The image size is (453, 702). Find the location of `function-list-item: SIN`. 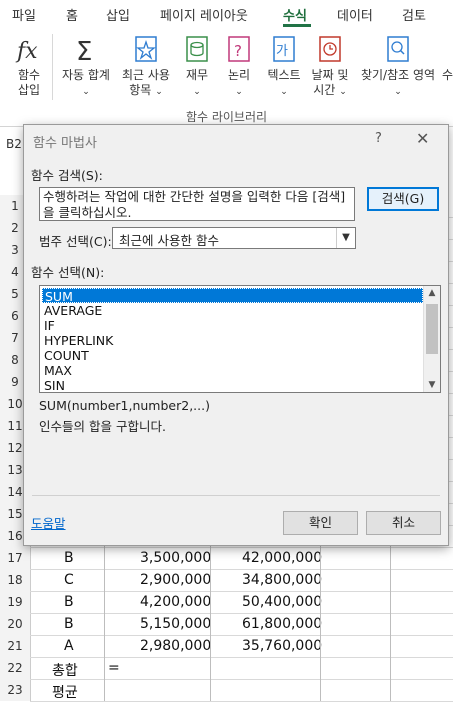

function-list-item: SIN is located at coordinates (233, 385).